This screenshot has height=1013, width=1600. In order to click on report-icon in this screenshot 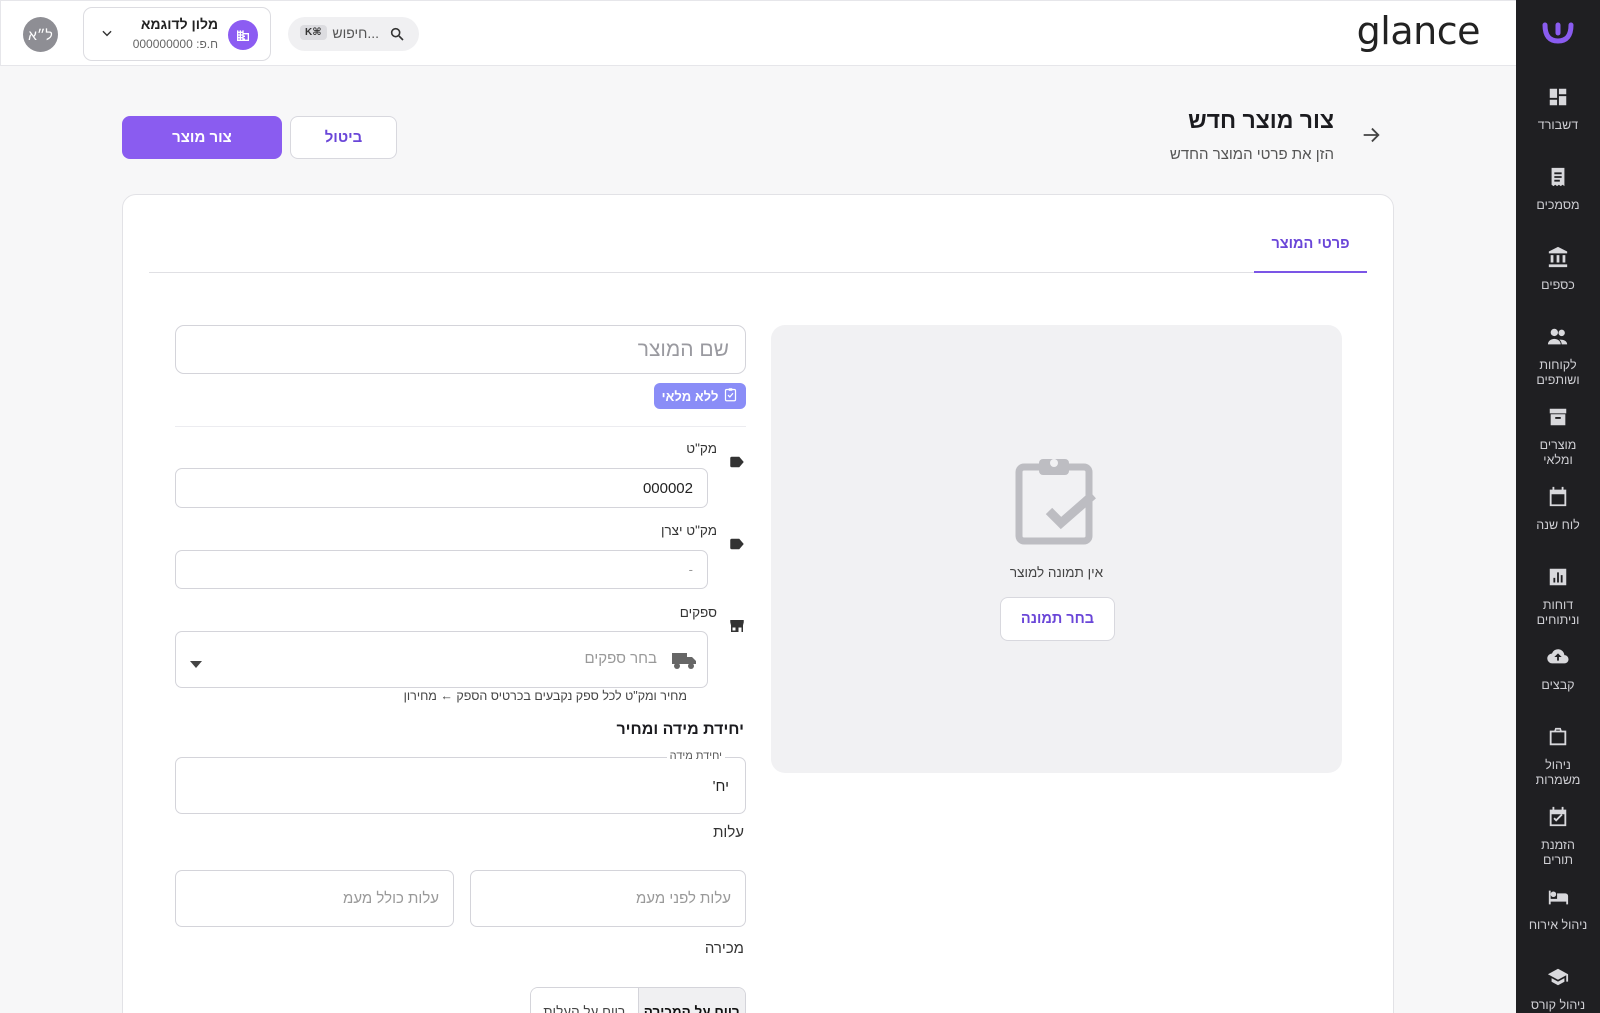, I will do `click(1558, 579)`.